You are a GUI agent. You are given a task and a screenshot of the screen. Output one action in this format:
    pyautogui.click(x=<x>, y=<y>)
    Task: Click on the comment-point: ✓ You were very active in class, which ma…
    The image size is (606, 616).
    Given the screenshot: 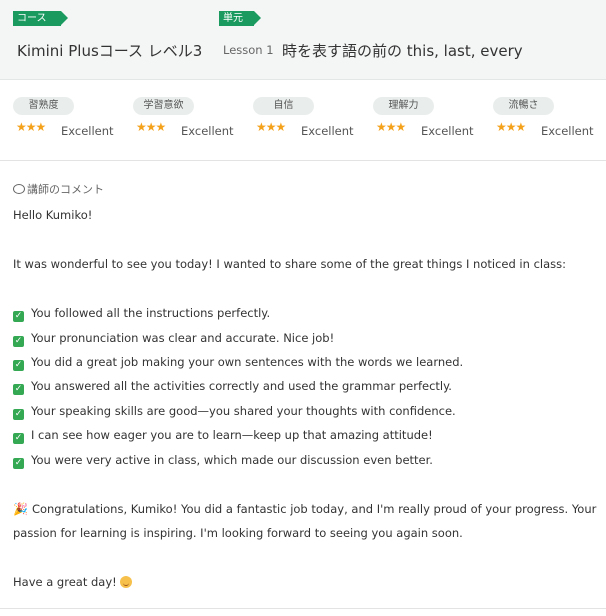 What is the action you would take?
    pyautogui.click(x=223, y=461)
    